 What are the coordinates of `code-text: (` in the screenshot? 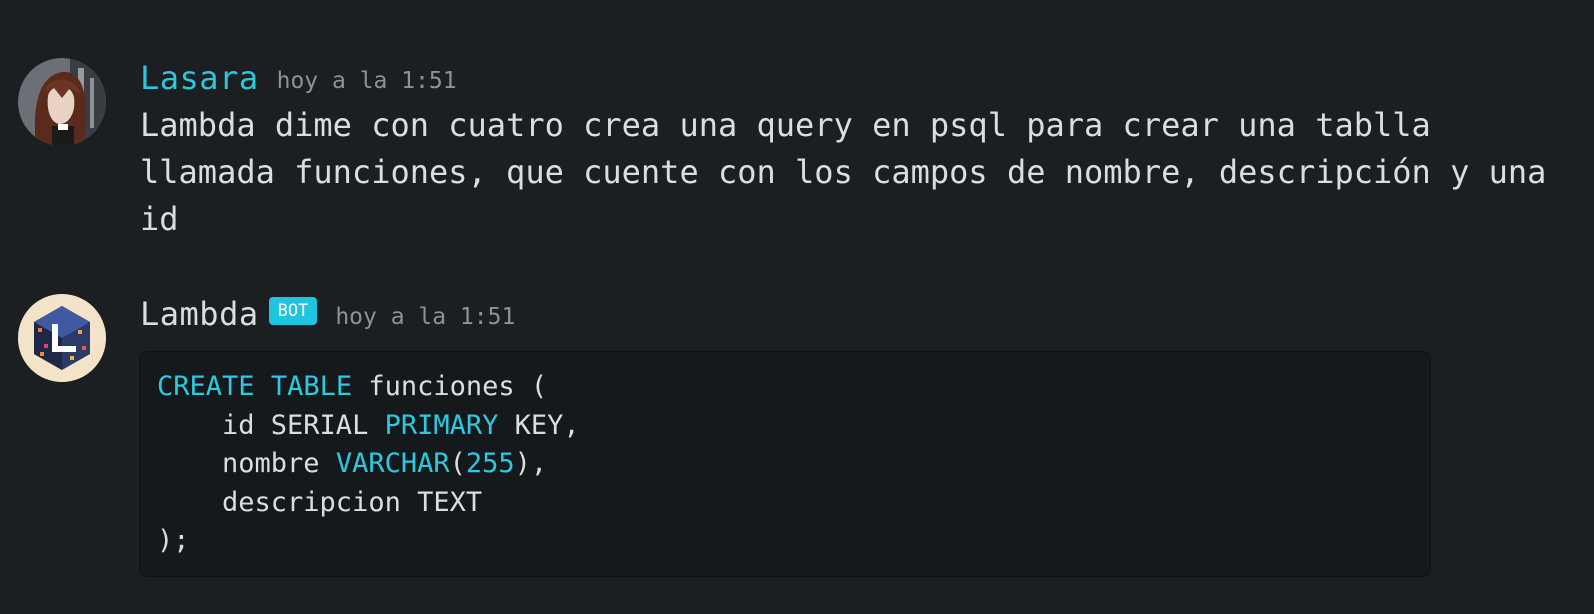 It's located at (457, 463).